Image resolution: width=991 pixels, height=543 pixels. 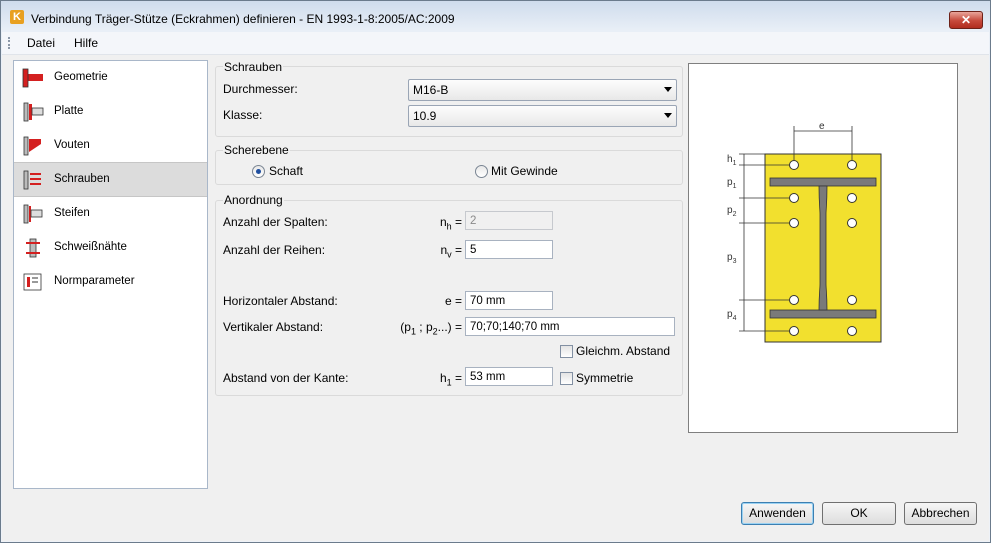 I want to click on group-title-schrauben: Schrauben, so click(x=253, y=67).